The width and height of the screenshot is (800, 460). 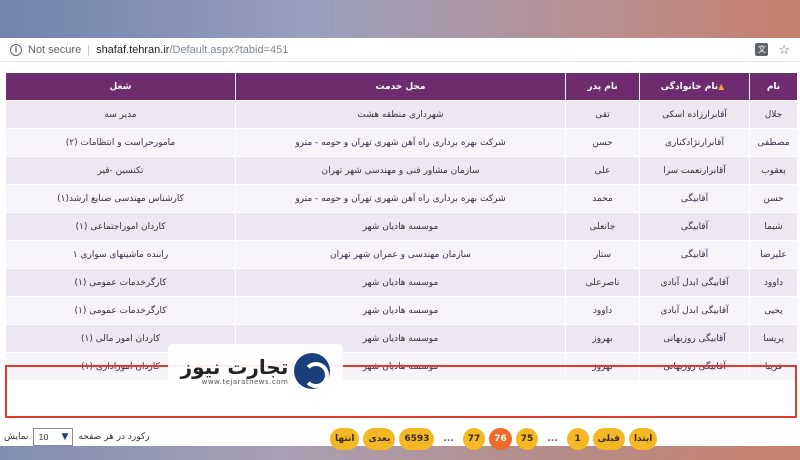 What do you see at coordinates (65, 437) in the screenshot?
I see `chevron-down-icon: ▼` at bounding box center [65, 437].